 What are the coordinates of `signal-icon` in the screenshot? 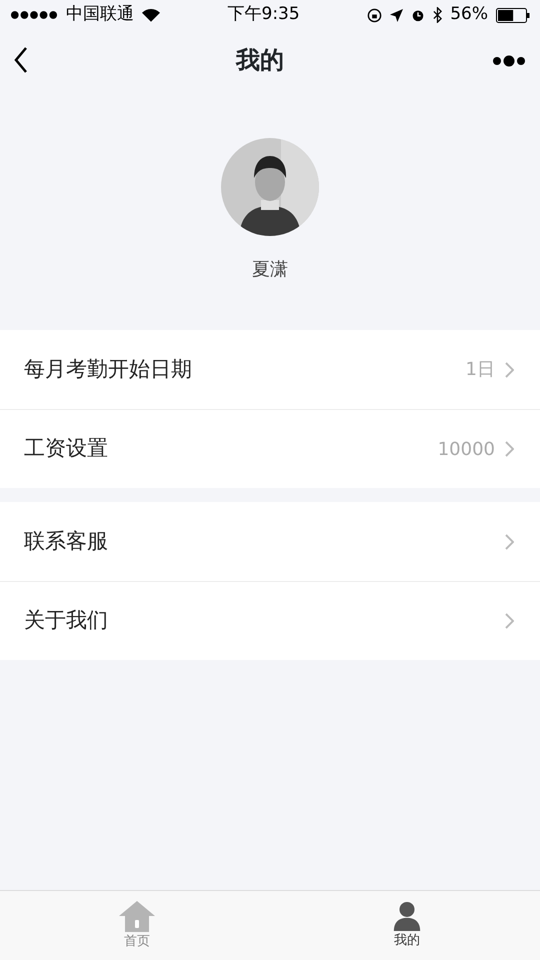 It's located at (34, 15).